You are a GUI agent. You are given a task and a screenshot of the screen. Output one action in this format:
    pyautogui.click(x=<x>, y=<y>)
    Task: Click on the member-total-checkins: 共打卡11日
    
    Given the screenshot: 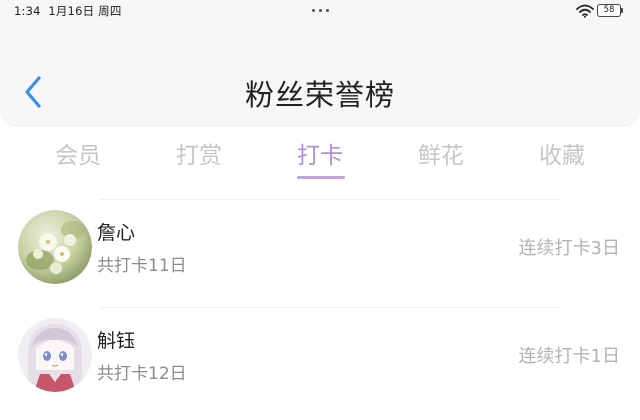 What is the action you would take?
    pyautogui.click(x=142, y=266)
    